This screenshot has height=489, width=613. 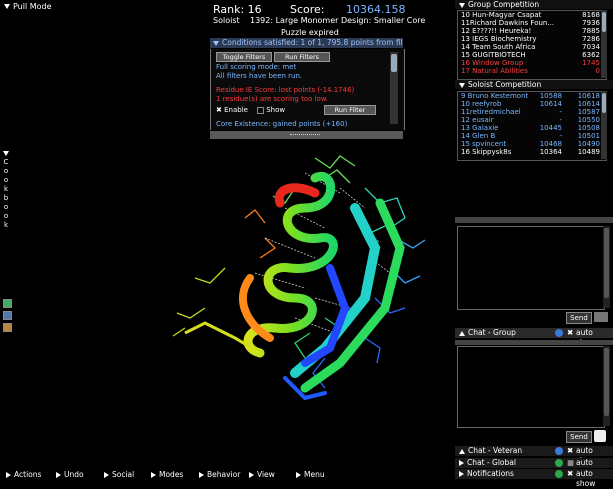 I want to click on menu-social-label: Social, so click(x=123, y=474).